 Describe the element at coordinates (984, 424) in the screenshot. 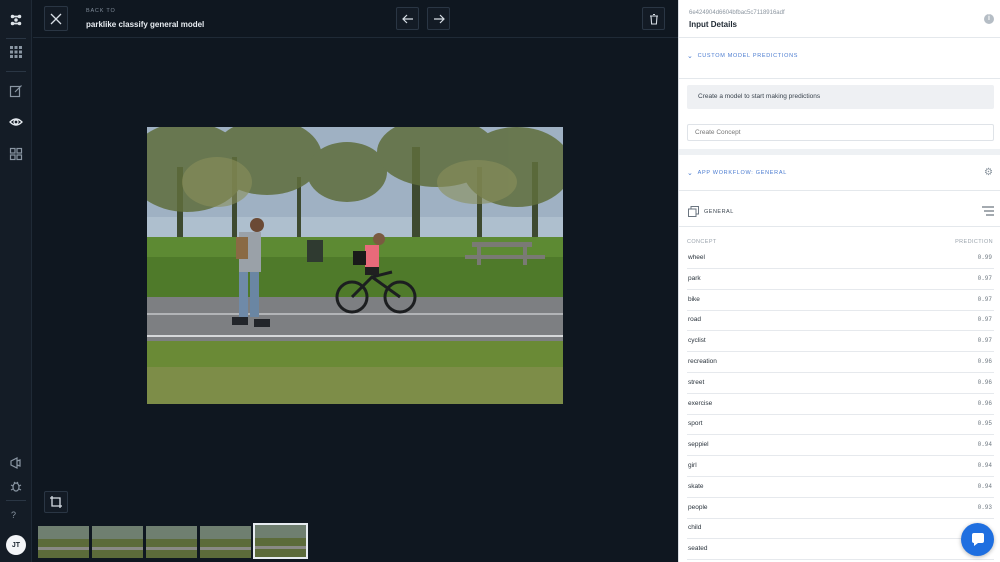

I see `prediction-value: 0.95` at that location.